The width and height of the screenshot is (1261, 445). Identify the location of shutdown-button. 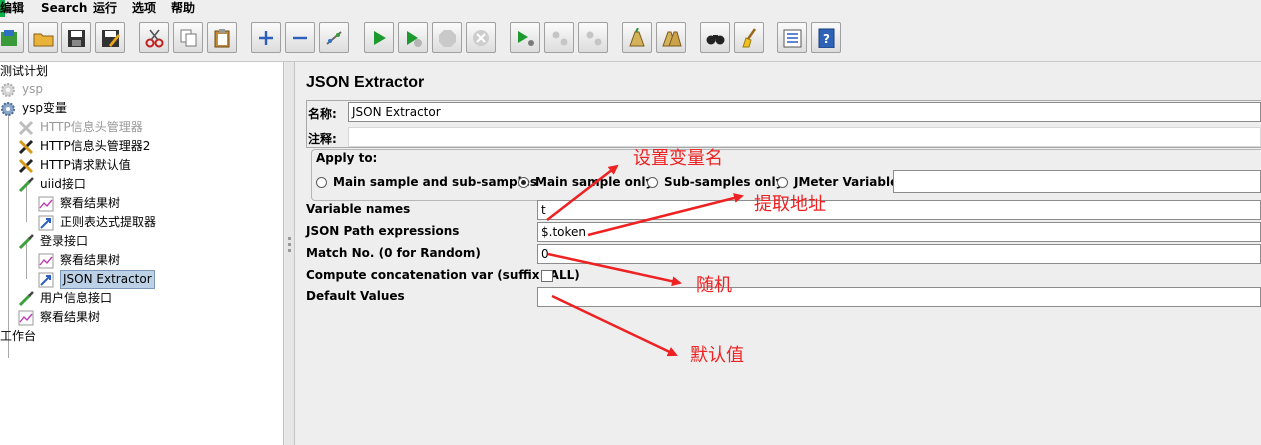
(481, 37).